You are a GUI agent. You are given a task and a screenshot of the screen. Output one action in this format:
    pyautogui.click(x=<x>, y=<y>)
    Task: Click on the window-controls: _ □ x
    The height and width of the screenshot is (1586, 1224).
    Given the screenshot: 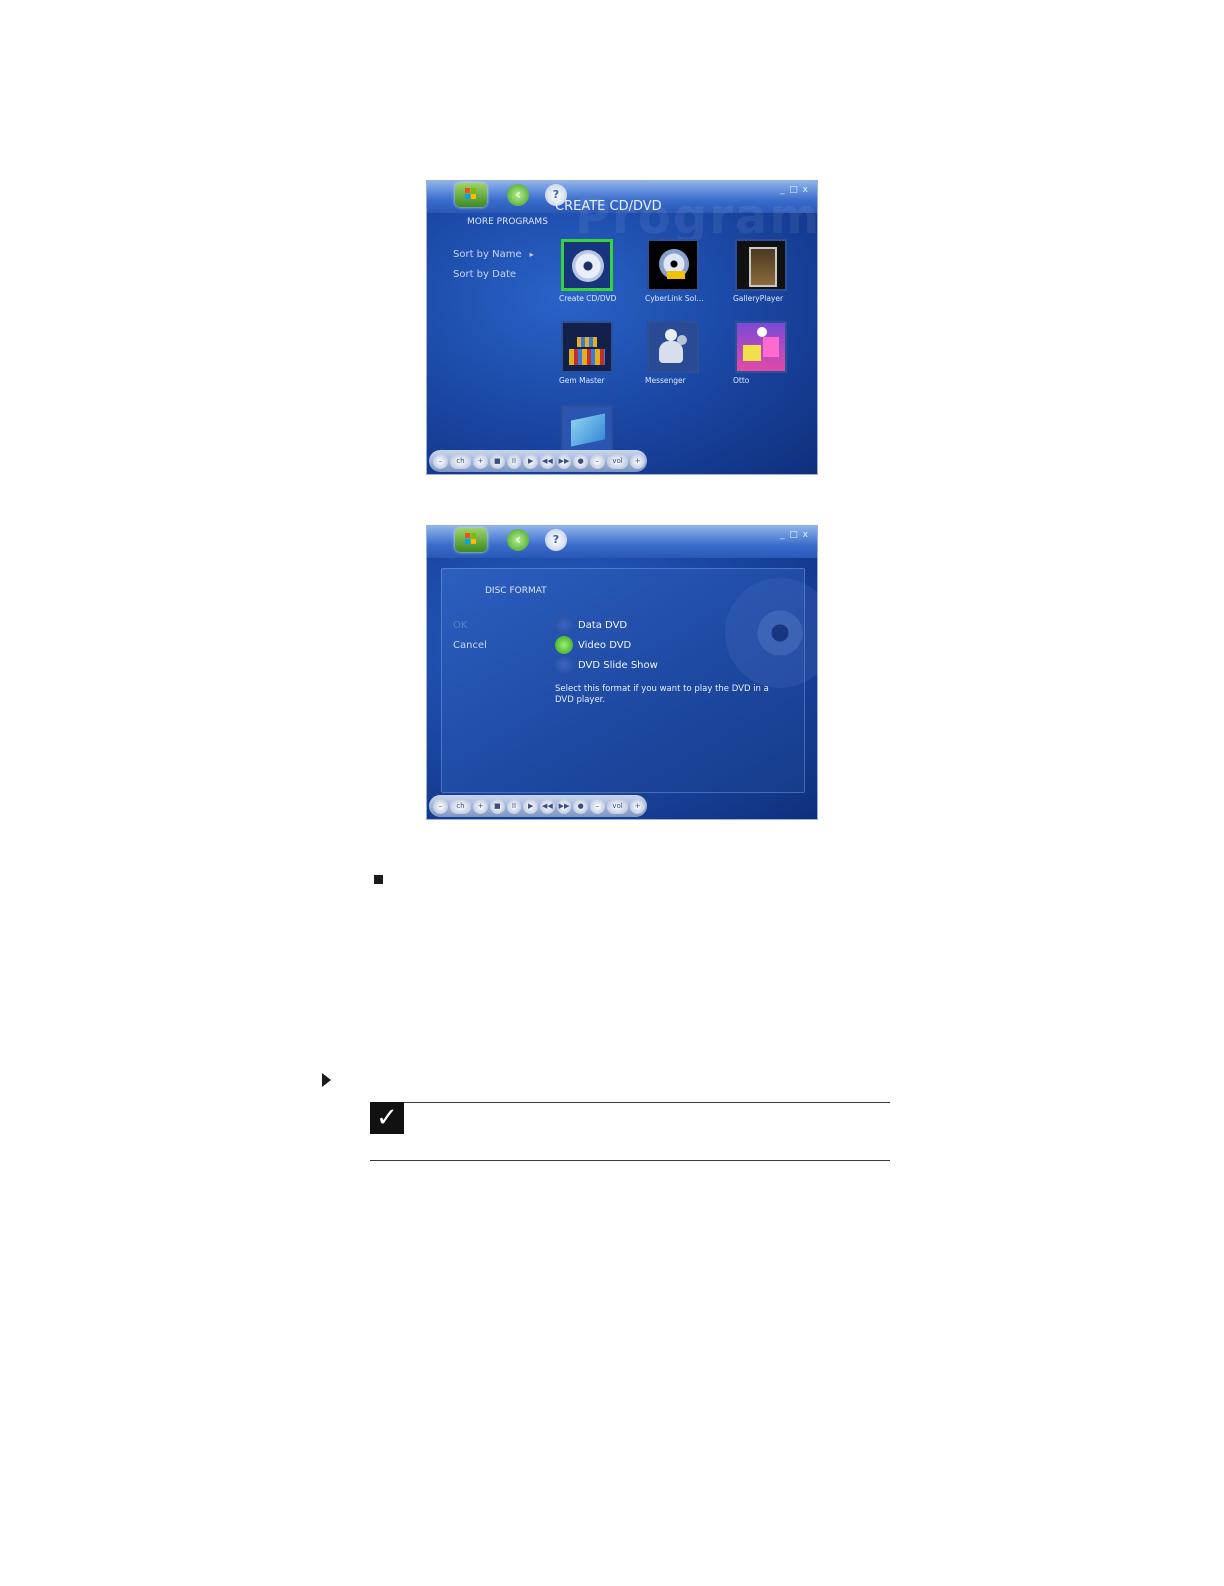 What is the action you would take?
    pyautogui.click(x=794, y=535)
    